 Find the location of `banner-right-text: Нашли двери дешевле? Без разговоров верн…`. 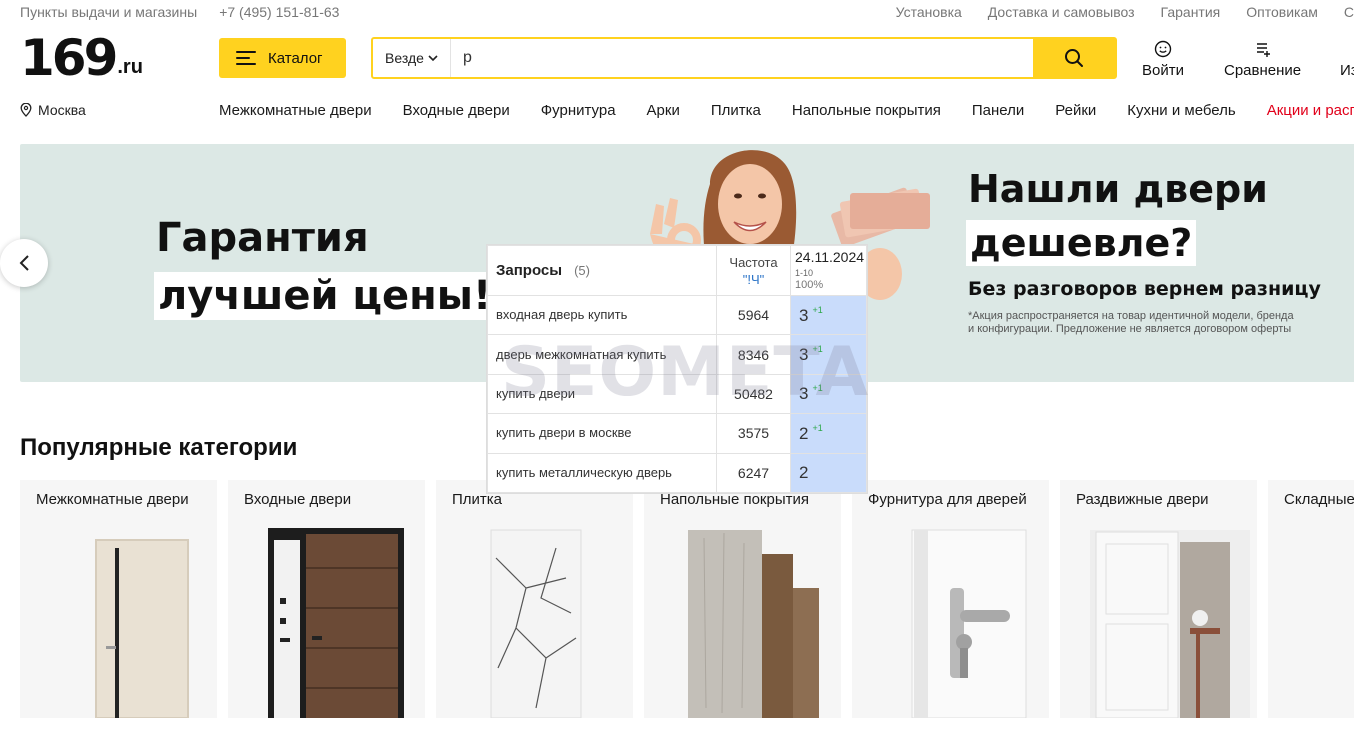

banner-right-text: Нашли двери дешевле? Без разговоров верн… is located at coordinates (1160, 251).